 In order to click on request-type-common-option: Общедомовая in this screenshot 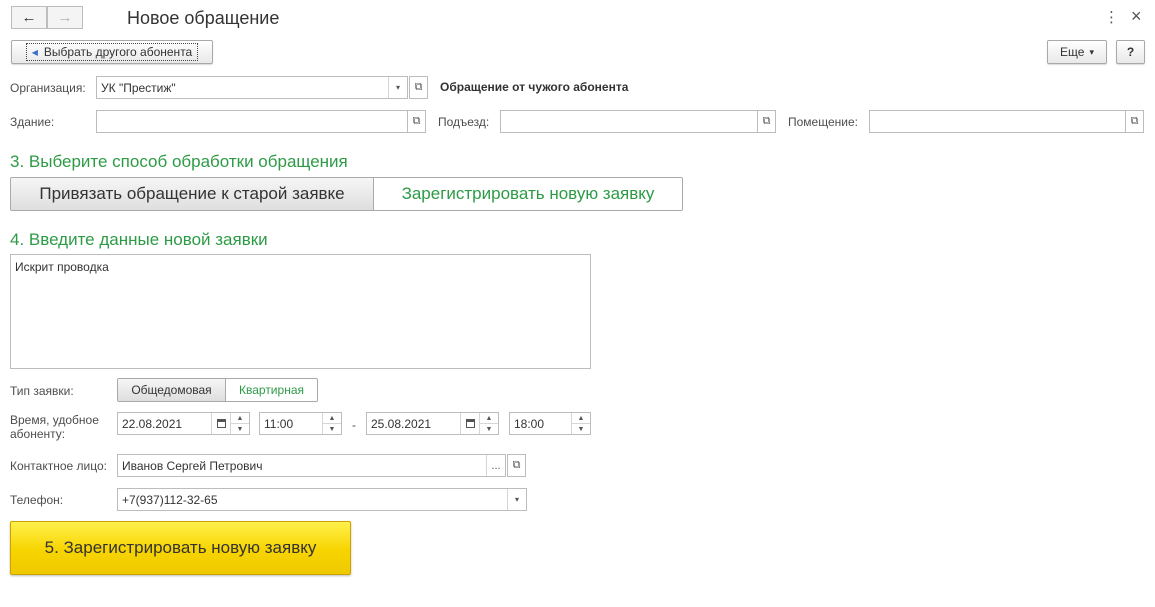, I will do `click(171, 390)`.